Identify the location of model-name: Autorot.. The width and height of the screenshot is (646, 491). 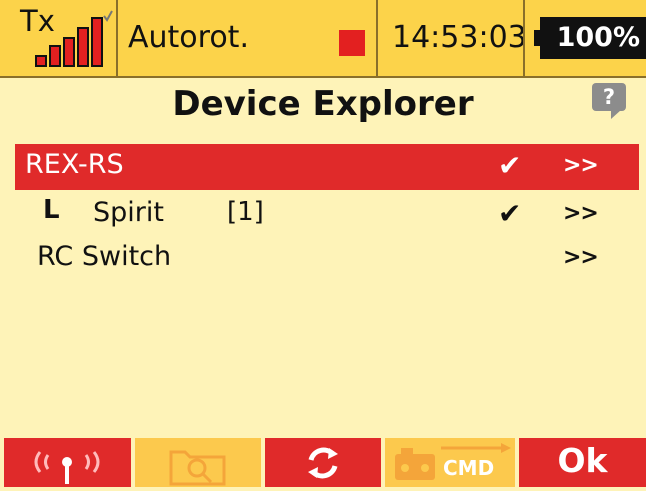
(188, 37).